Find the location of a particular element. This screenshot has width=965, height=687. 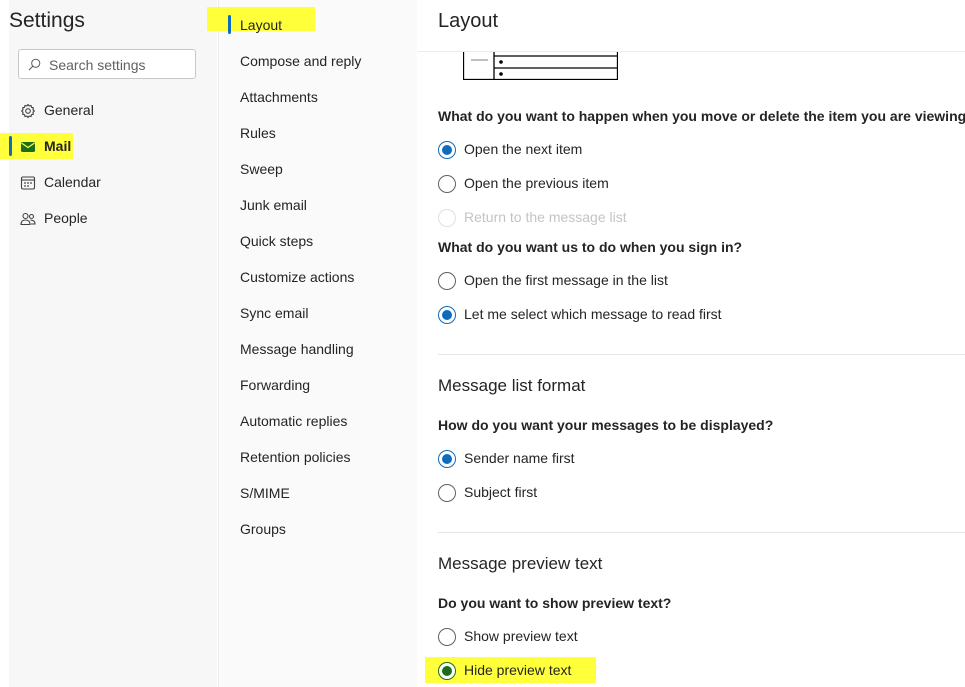

subnav-item-junk-email: Junk email is located at coordinates (273, 205).